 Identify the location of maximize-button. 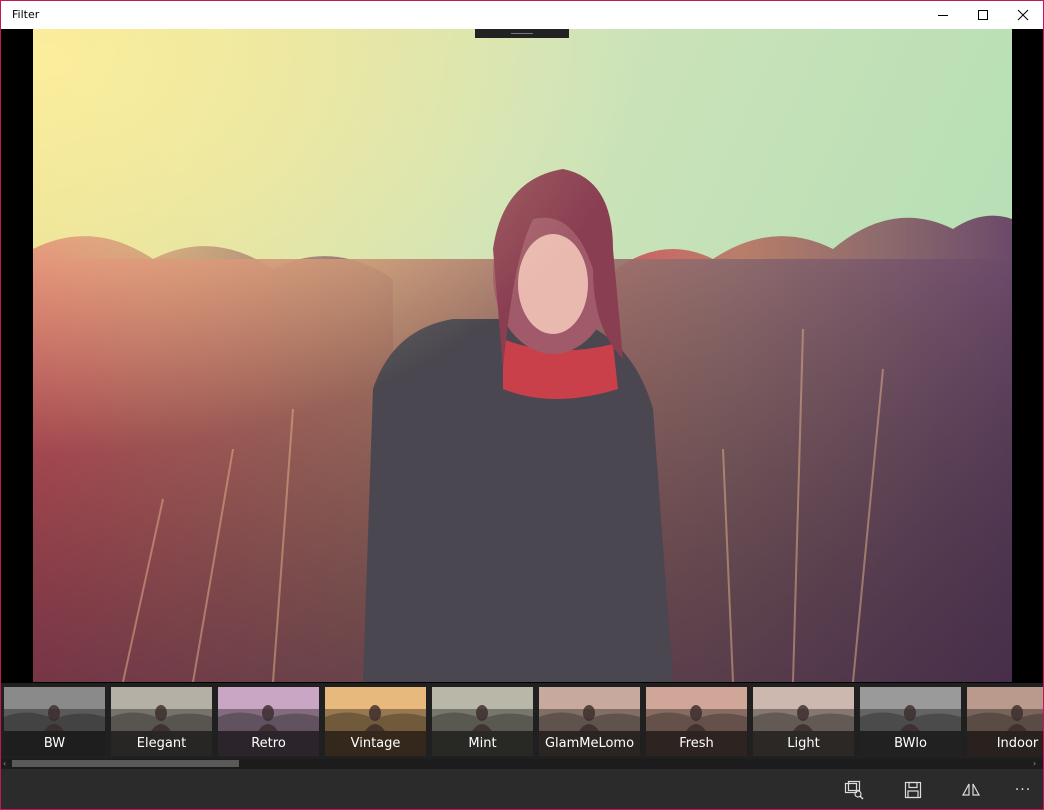
(983, 15).